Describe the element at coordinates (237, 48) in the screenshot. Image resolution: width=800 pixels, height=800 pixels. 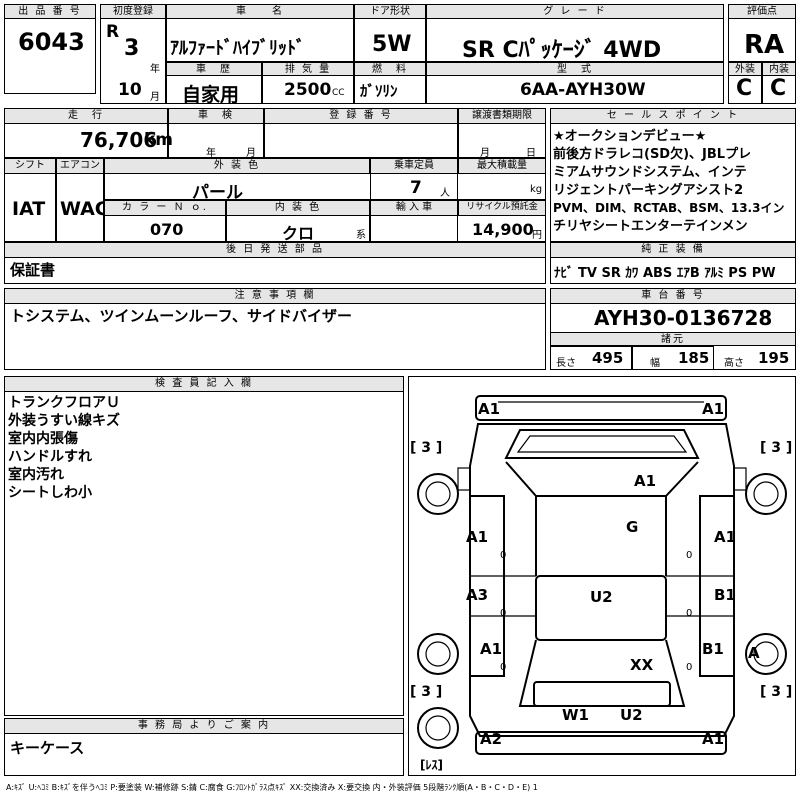
I see `car-name: ｱﾙﾌｧｰﾄﾞﾊｲﾌﾞﾘｯﾄﾞ` at that location.